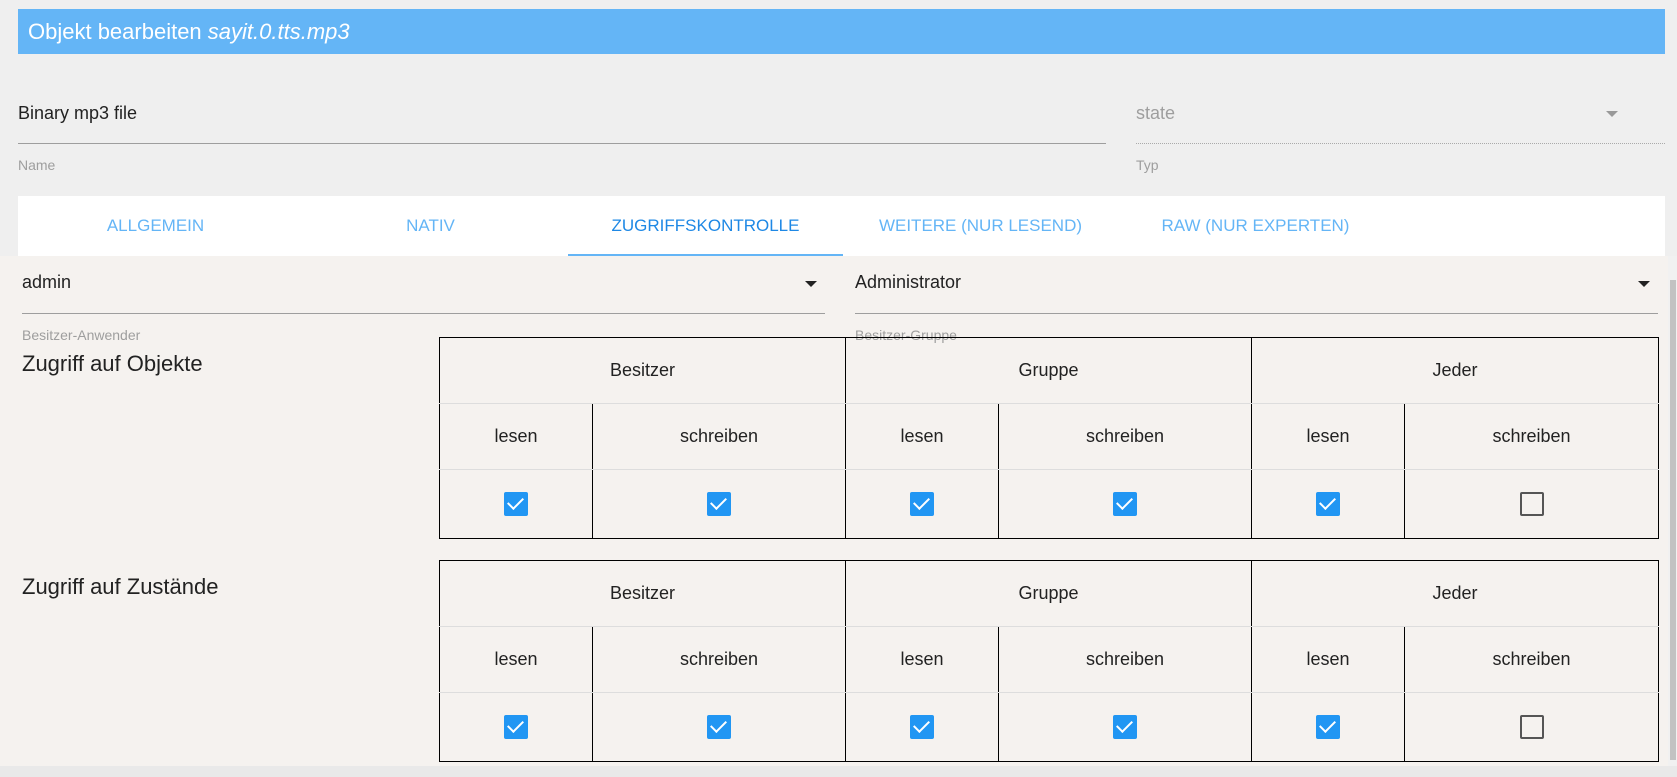 The image size is (1677, 777). I want to click on name-input: Binary mp3 file, so click(77, 113).